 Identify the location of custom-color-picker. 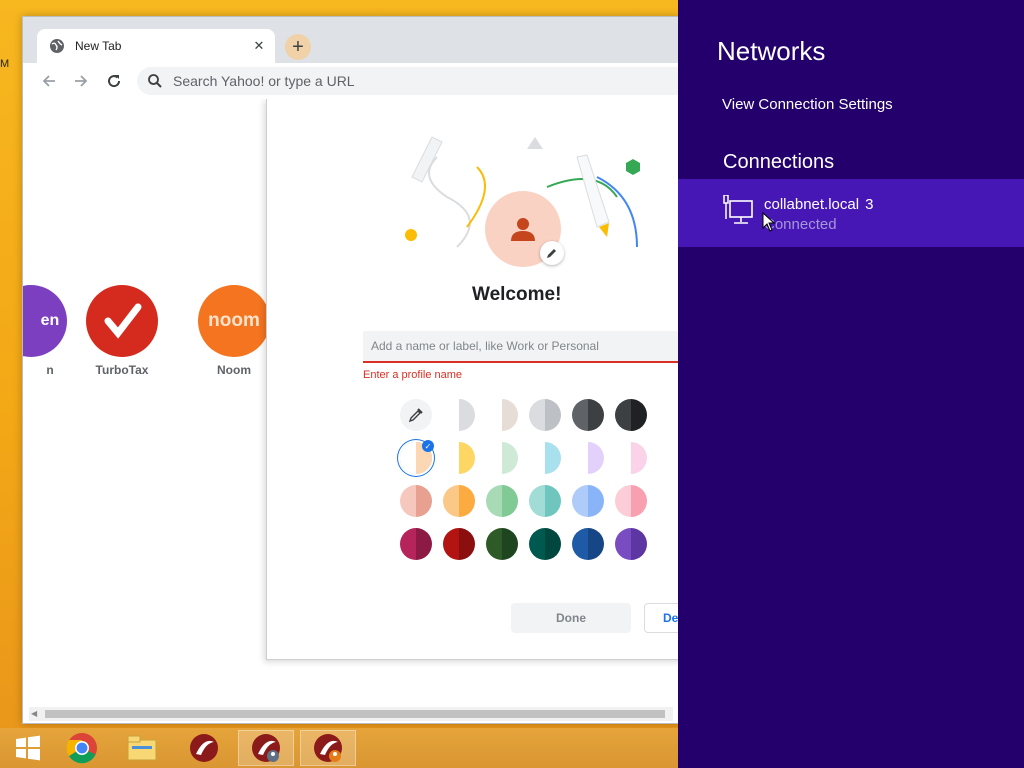
(416, 415).